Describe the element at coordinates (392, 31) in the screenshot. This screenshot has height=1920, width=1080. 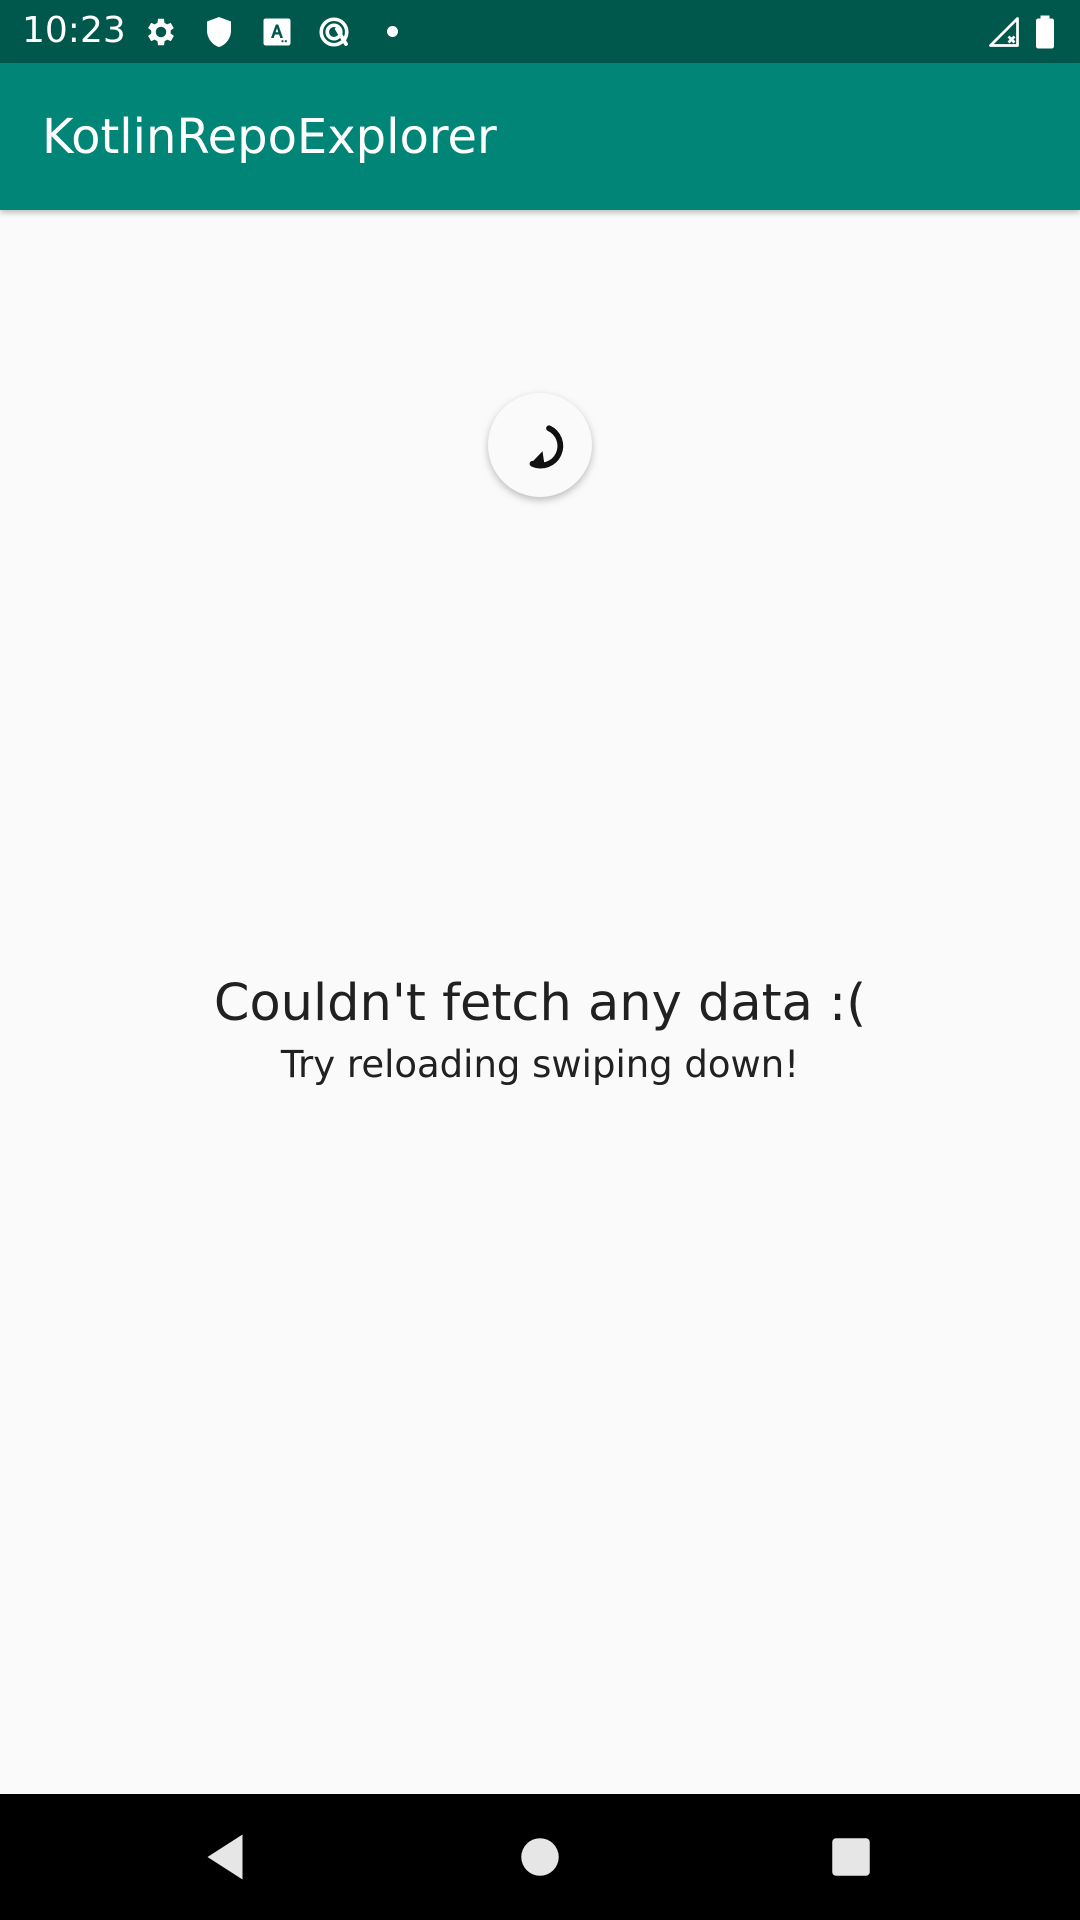
I see `notification-dot-icon` at that location.